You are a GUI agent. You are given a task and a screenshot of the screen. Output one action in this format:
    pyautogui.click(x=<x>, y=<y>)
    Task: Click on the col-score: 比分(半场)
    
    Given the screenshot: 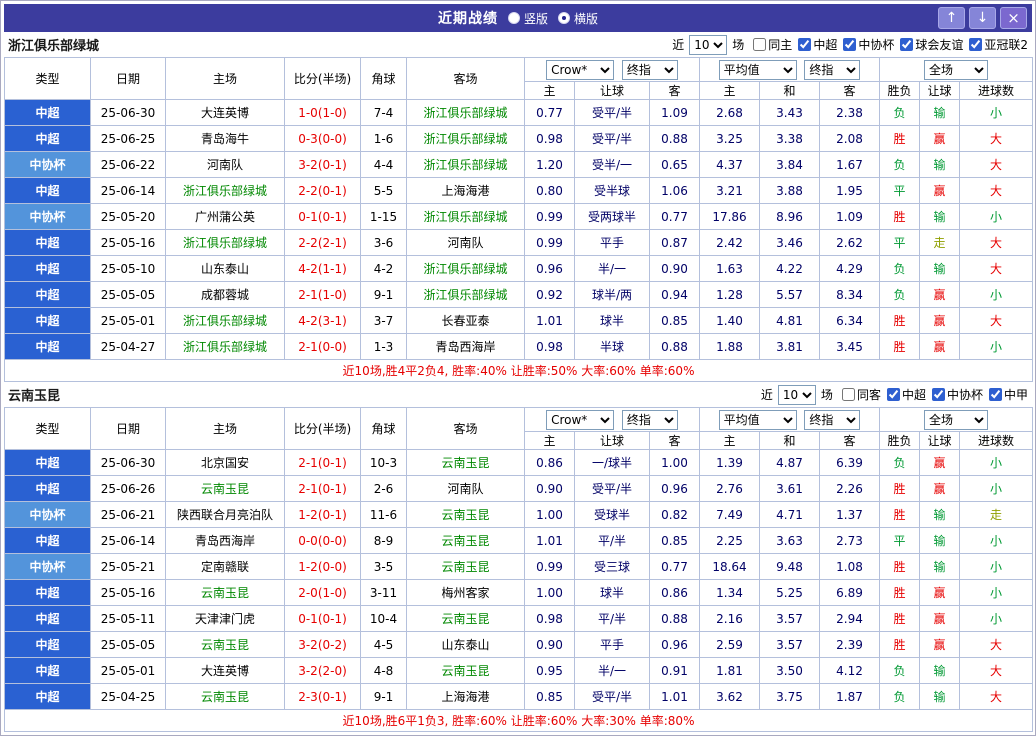 What is the action you would take?
    pyautogui.click(x=322, y=78)
    